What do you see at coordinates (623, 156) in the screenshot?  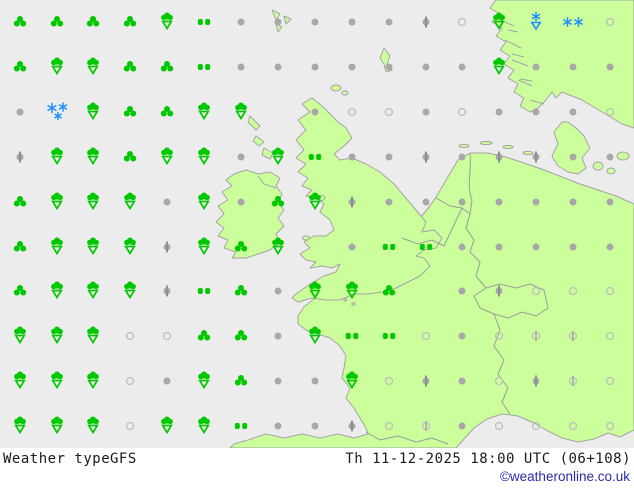 I see `island-kattegat` at bounding box center [623, 156].